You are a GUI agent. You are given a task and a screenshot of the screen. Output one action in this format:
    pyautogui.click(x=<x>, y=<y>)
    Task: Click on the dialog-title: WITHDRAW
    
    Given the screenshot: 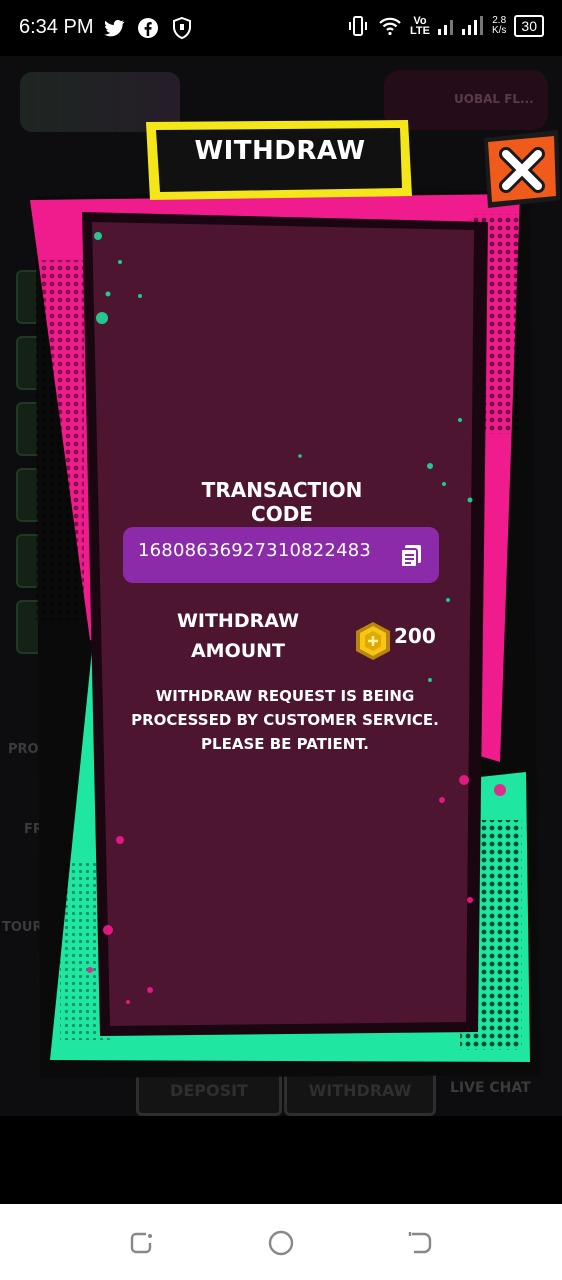 What is the action you would take?
    pyautogui.click(x=280, y=151)
    